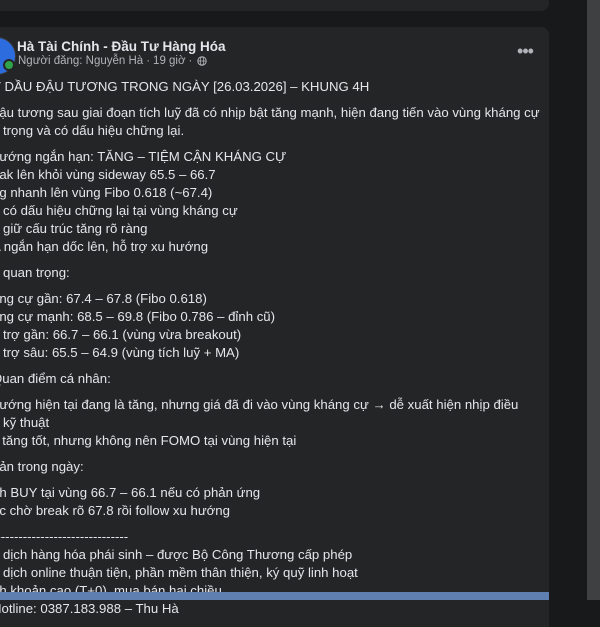 The height and width of the screenshot is (627, 600). Describe the element at coordinates (64, 536) in the screenshot. I see `post-text-line: -------------------------------` at that location.